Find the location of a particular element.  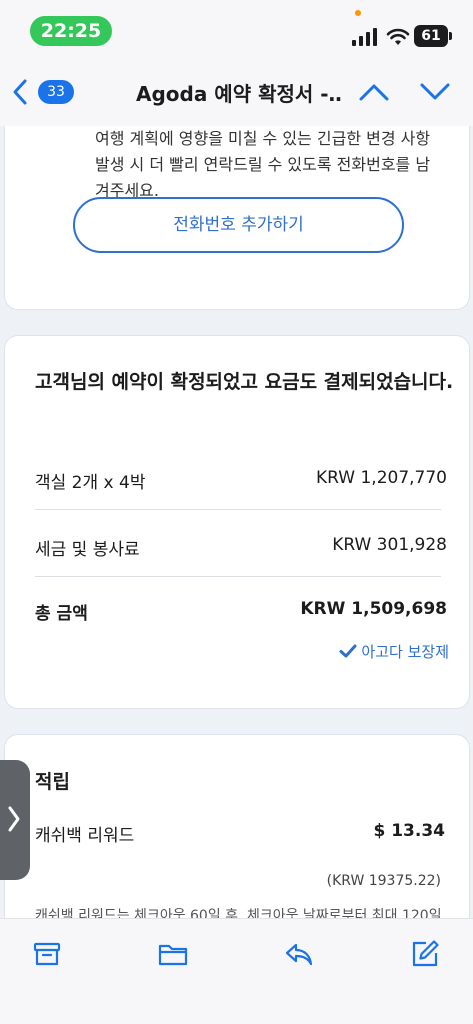

chevron-right-icon is located at coordinates (14, 819).